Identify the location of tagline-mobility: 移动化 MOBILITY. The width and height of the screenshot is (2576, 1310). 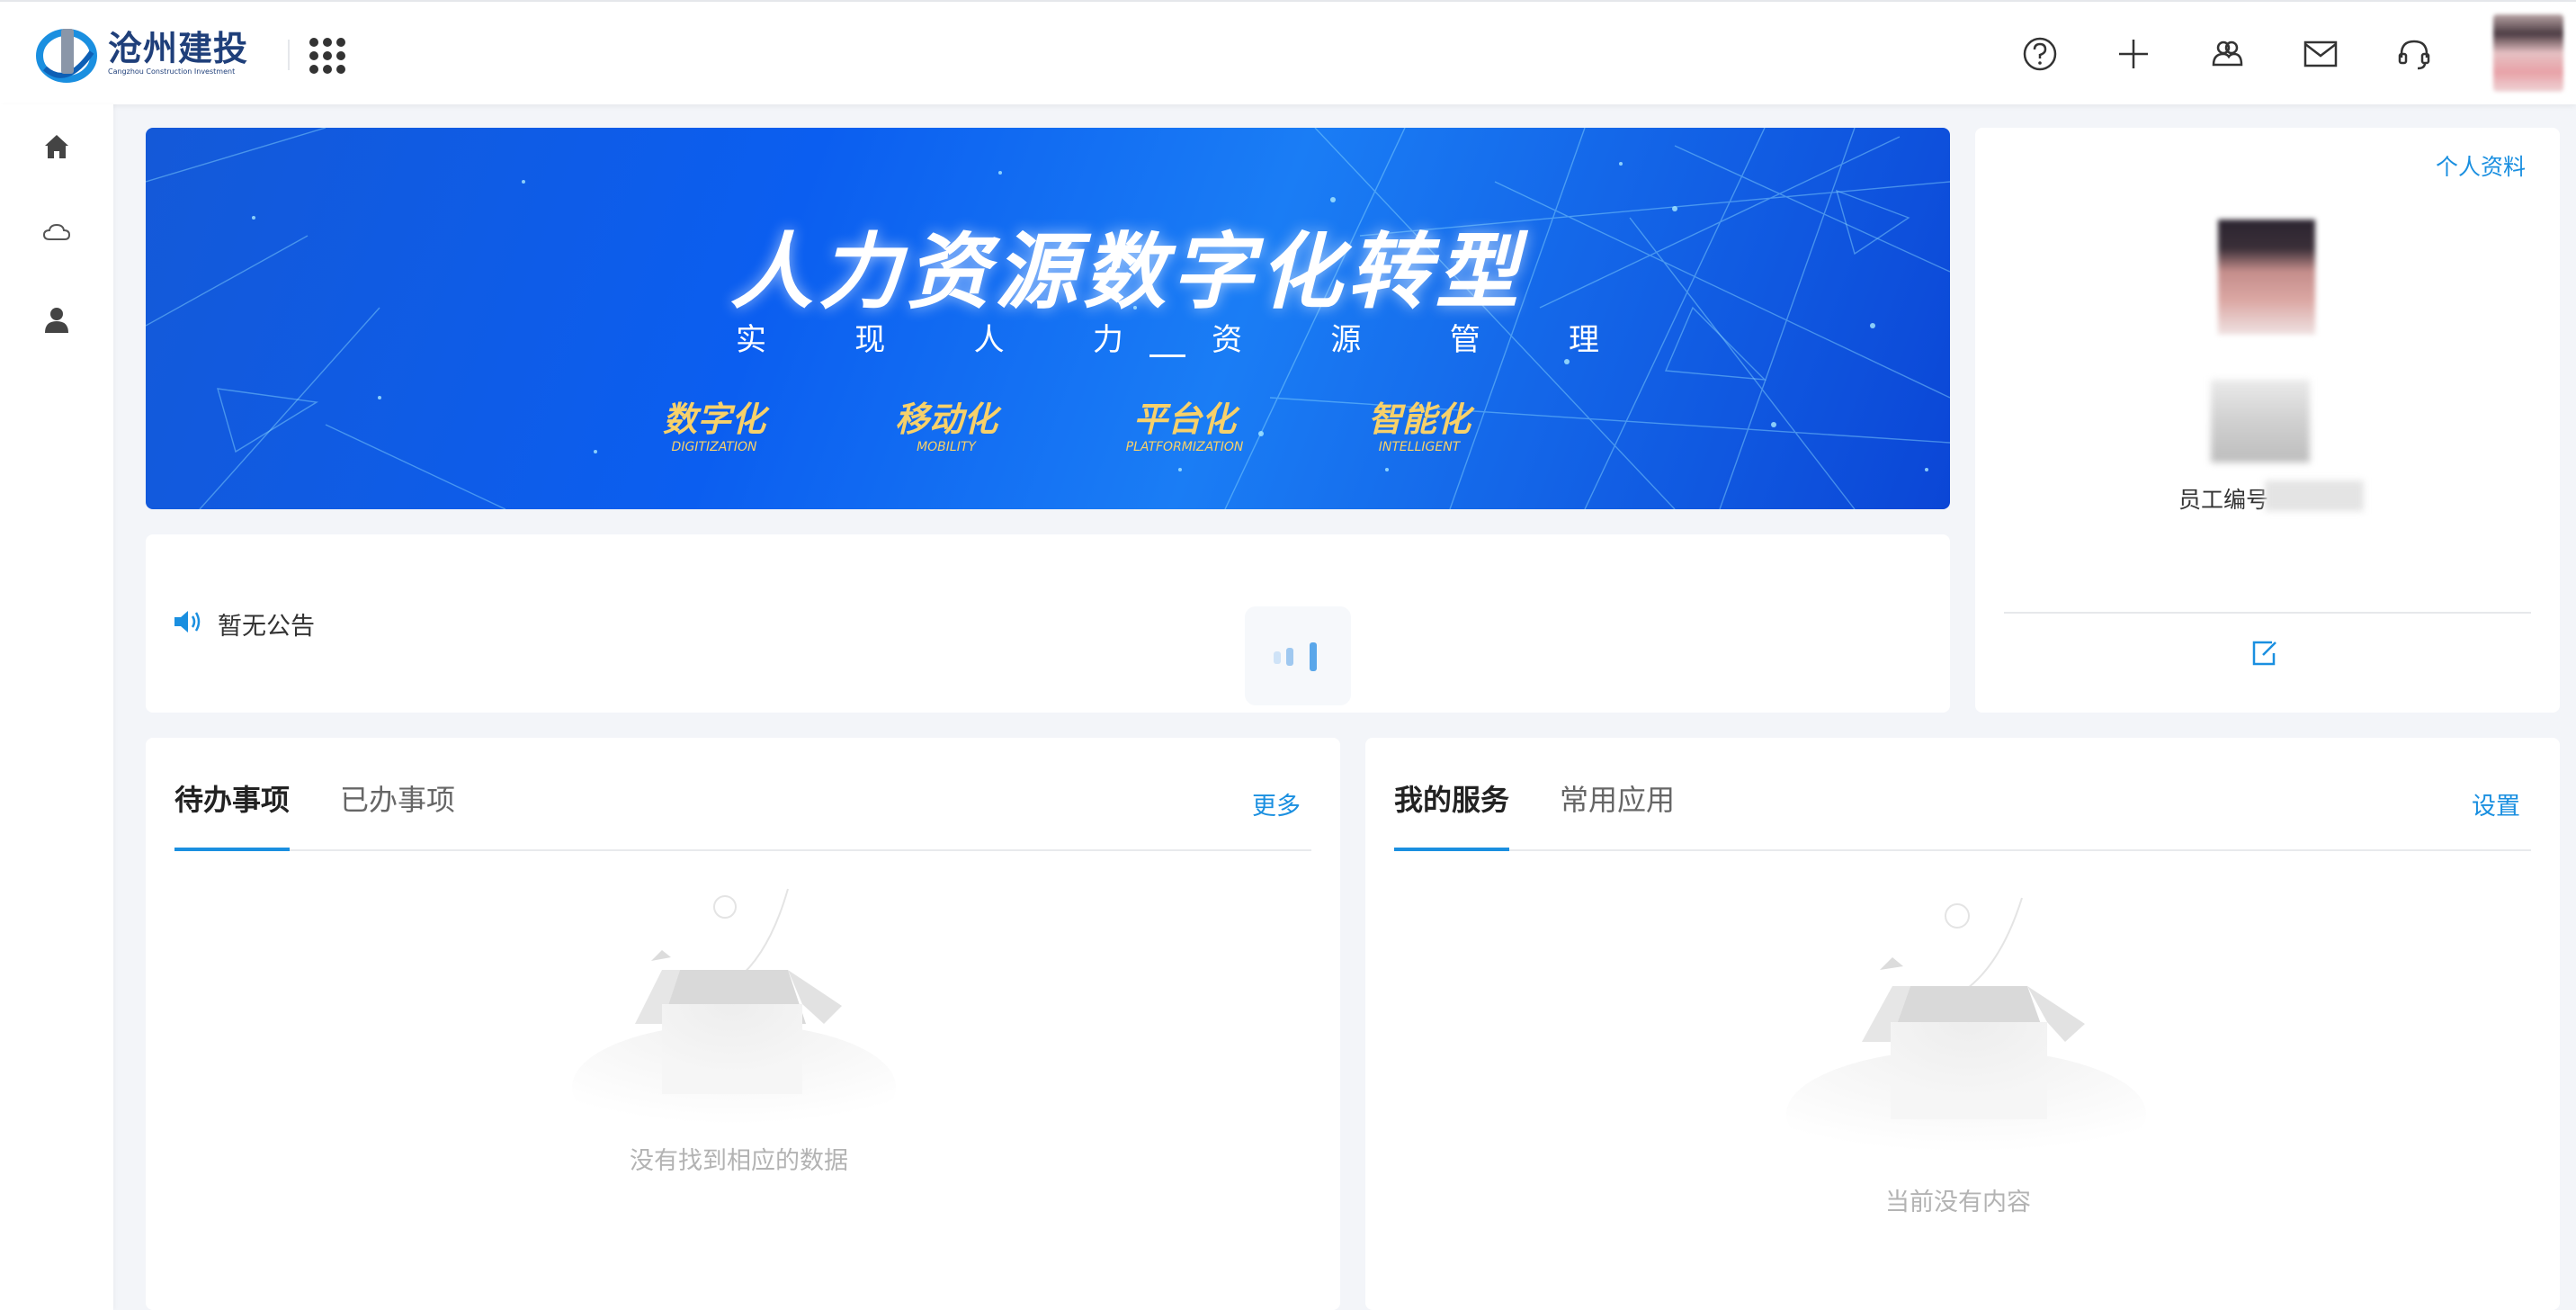
(945, 426).